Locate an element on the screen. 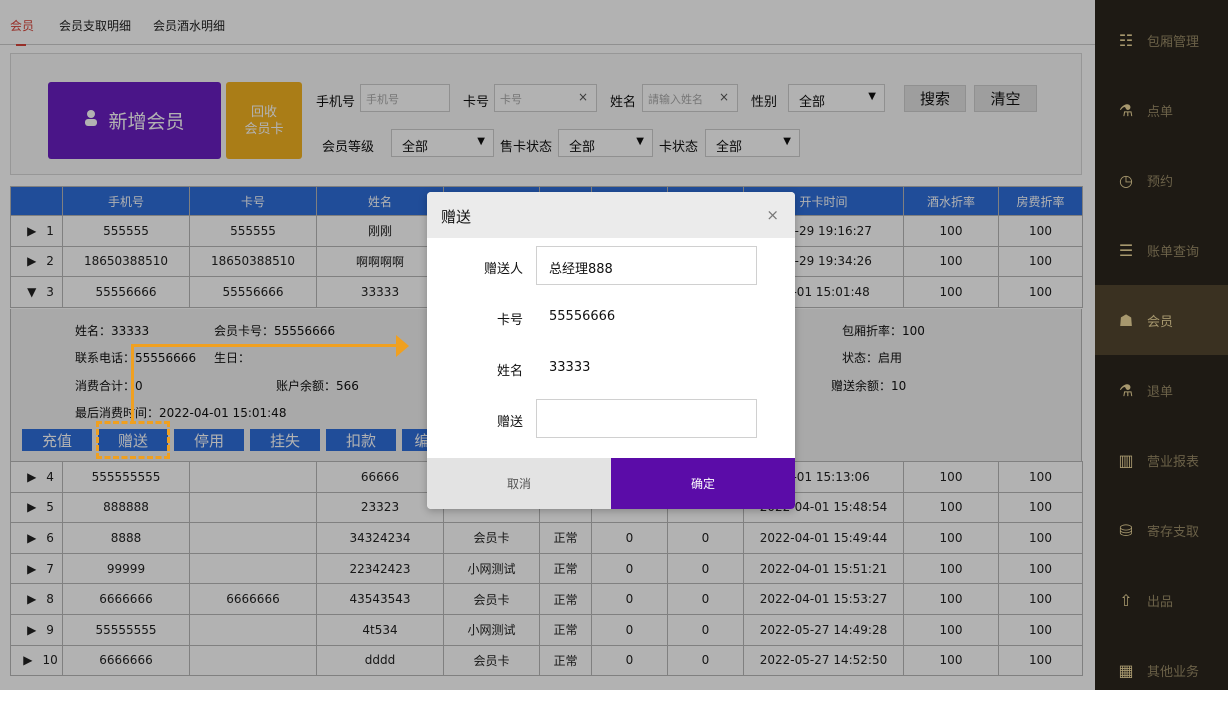  giver-field: 总经理888 is located at coordinates (646, 265).